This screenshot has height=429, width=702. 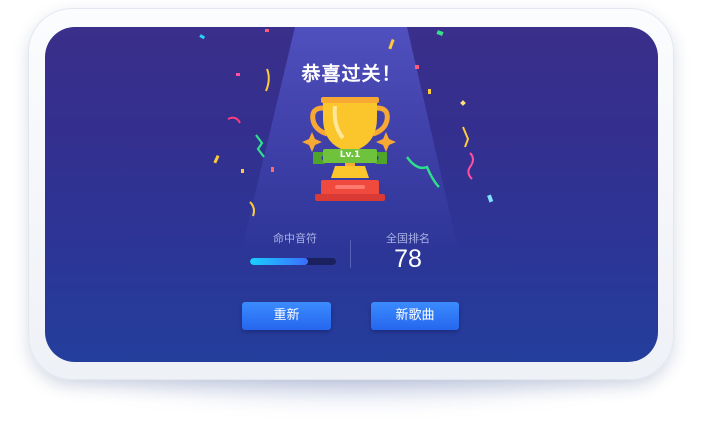 What do you see at coordinates (408, 238) in the screenshot?
I see `national-rank-label: 全国排名` at bounding box center [408, 238].